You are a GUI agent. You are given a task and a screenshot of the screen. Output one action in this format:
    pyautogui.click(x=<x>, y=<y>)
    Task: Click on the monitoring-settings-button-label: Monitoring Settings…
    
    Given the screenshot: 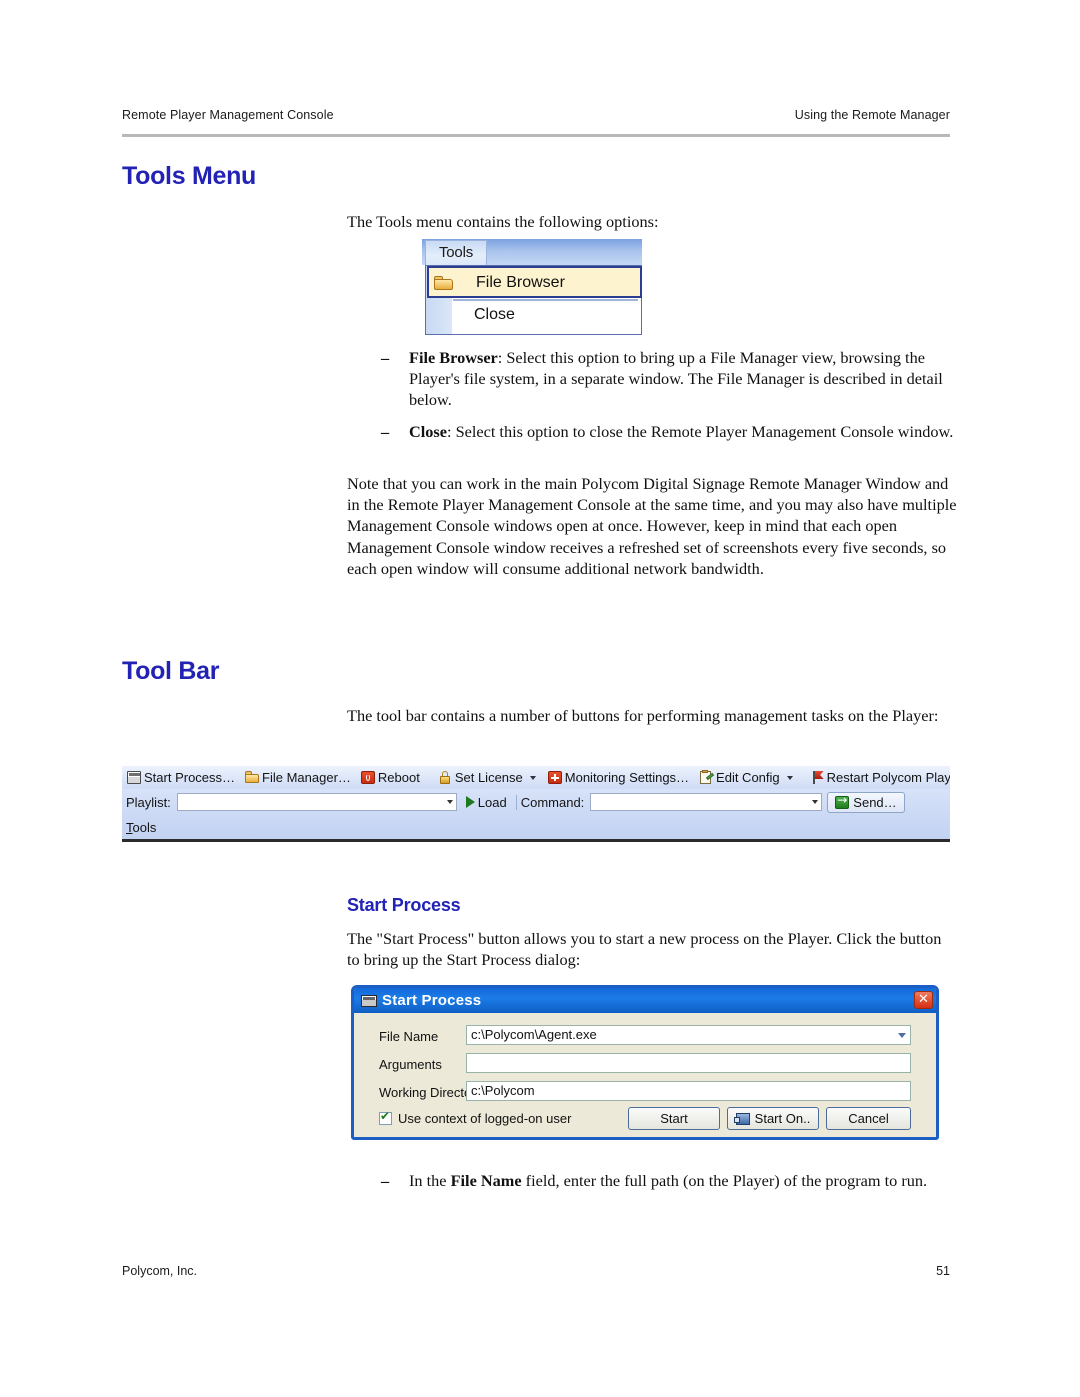 What is the action you would take?
    pyautogui.click(x=627, y=777)
    